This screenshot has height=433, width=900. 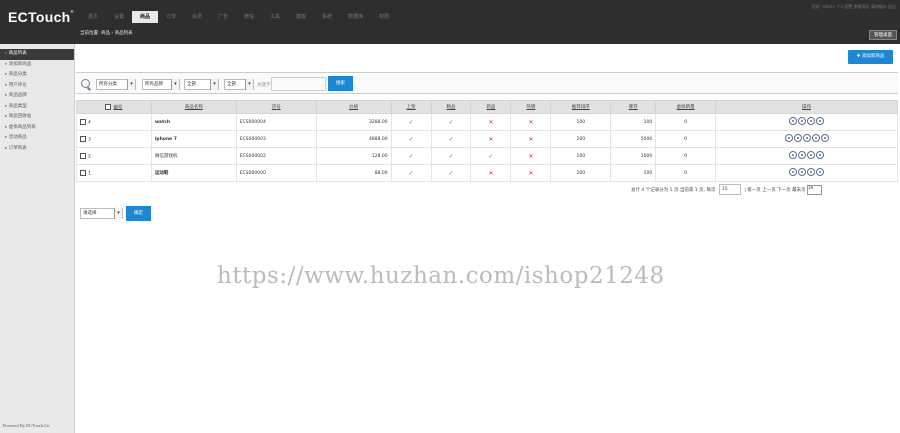 I want to click on type-select: 全部 ▾, so click(x=201, y=84).